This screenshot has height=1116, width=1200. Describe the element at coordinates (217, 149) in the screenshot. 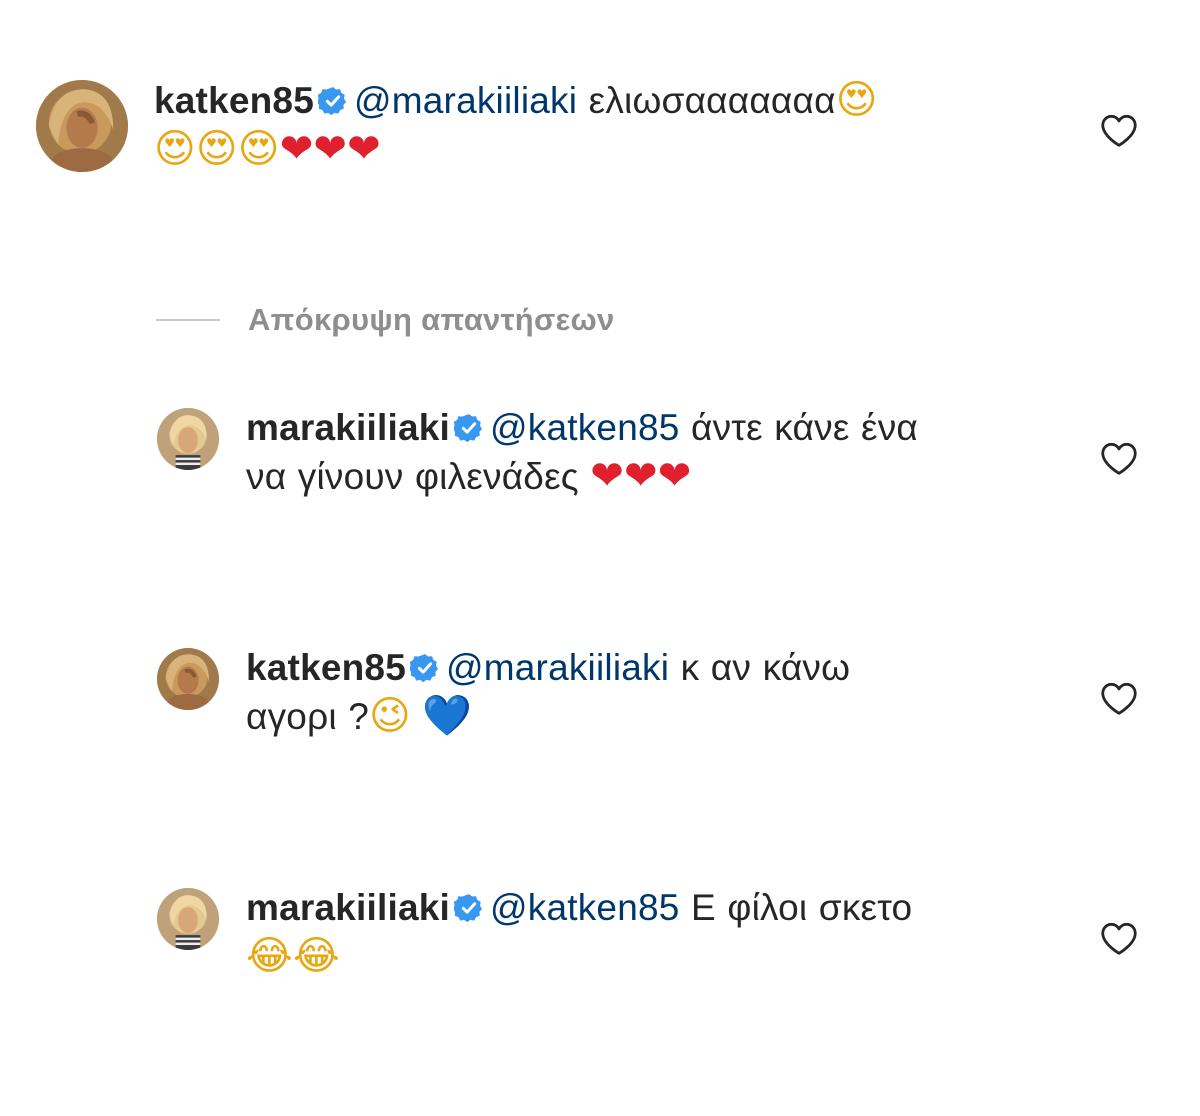

I see `heart-eyes-emoji-group: 😍😍😍` at that location.